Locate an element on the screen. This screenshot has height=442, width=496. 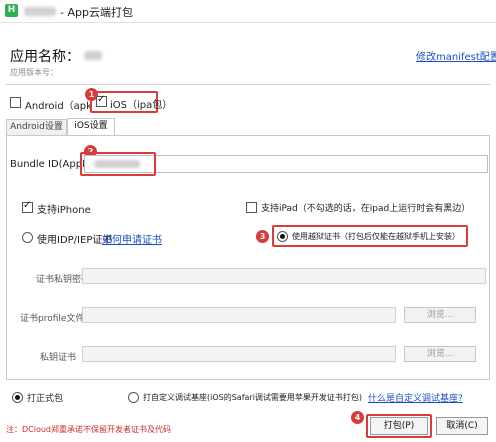
tab-android-settings: Android设置 is located at coordinates (36, 127).